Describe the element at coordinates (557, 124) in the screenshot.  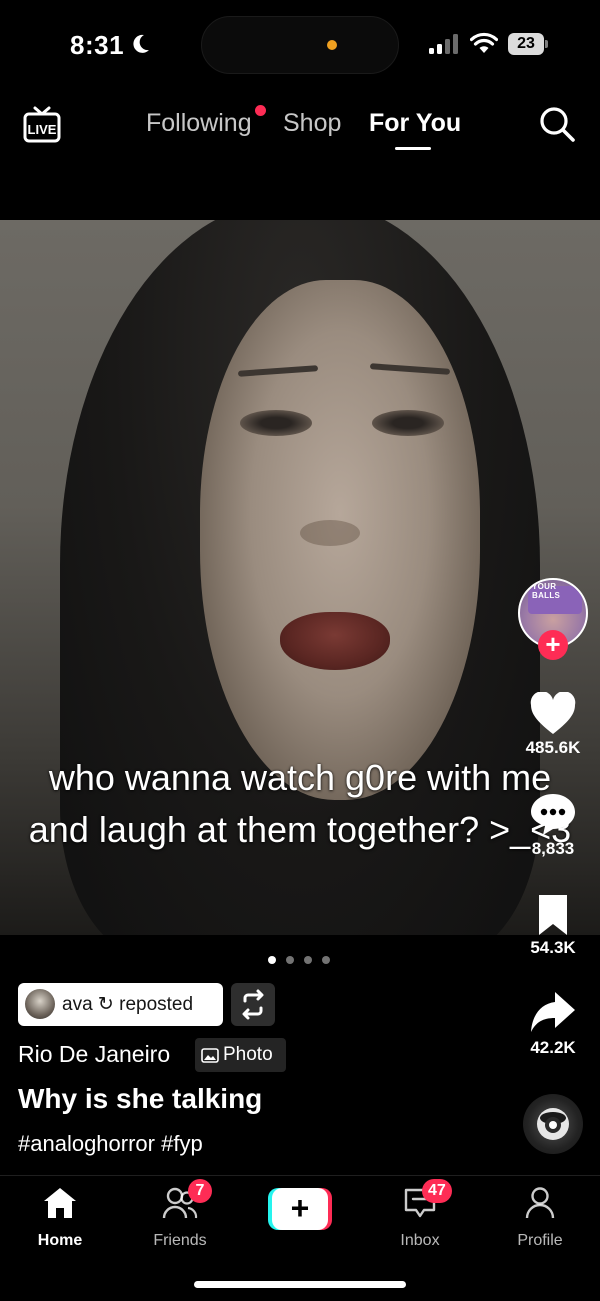
I see `search-icon` at that location.